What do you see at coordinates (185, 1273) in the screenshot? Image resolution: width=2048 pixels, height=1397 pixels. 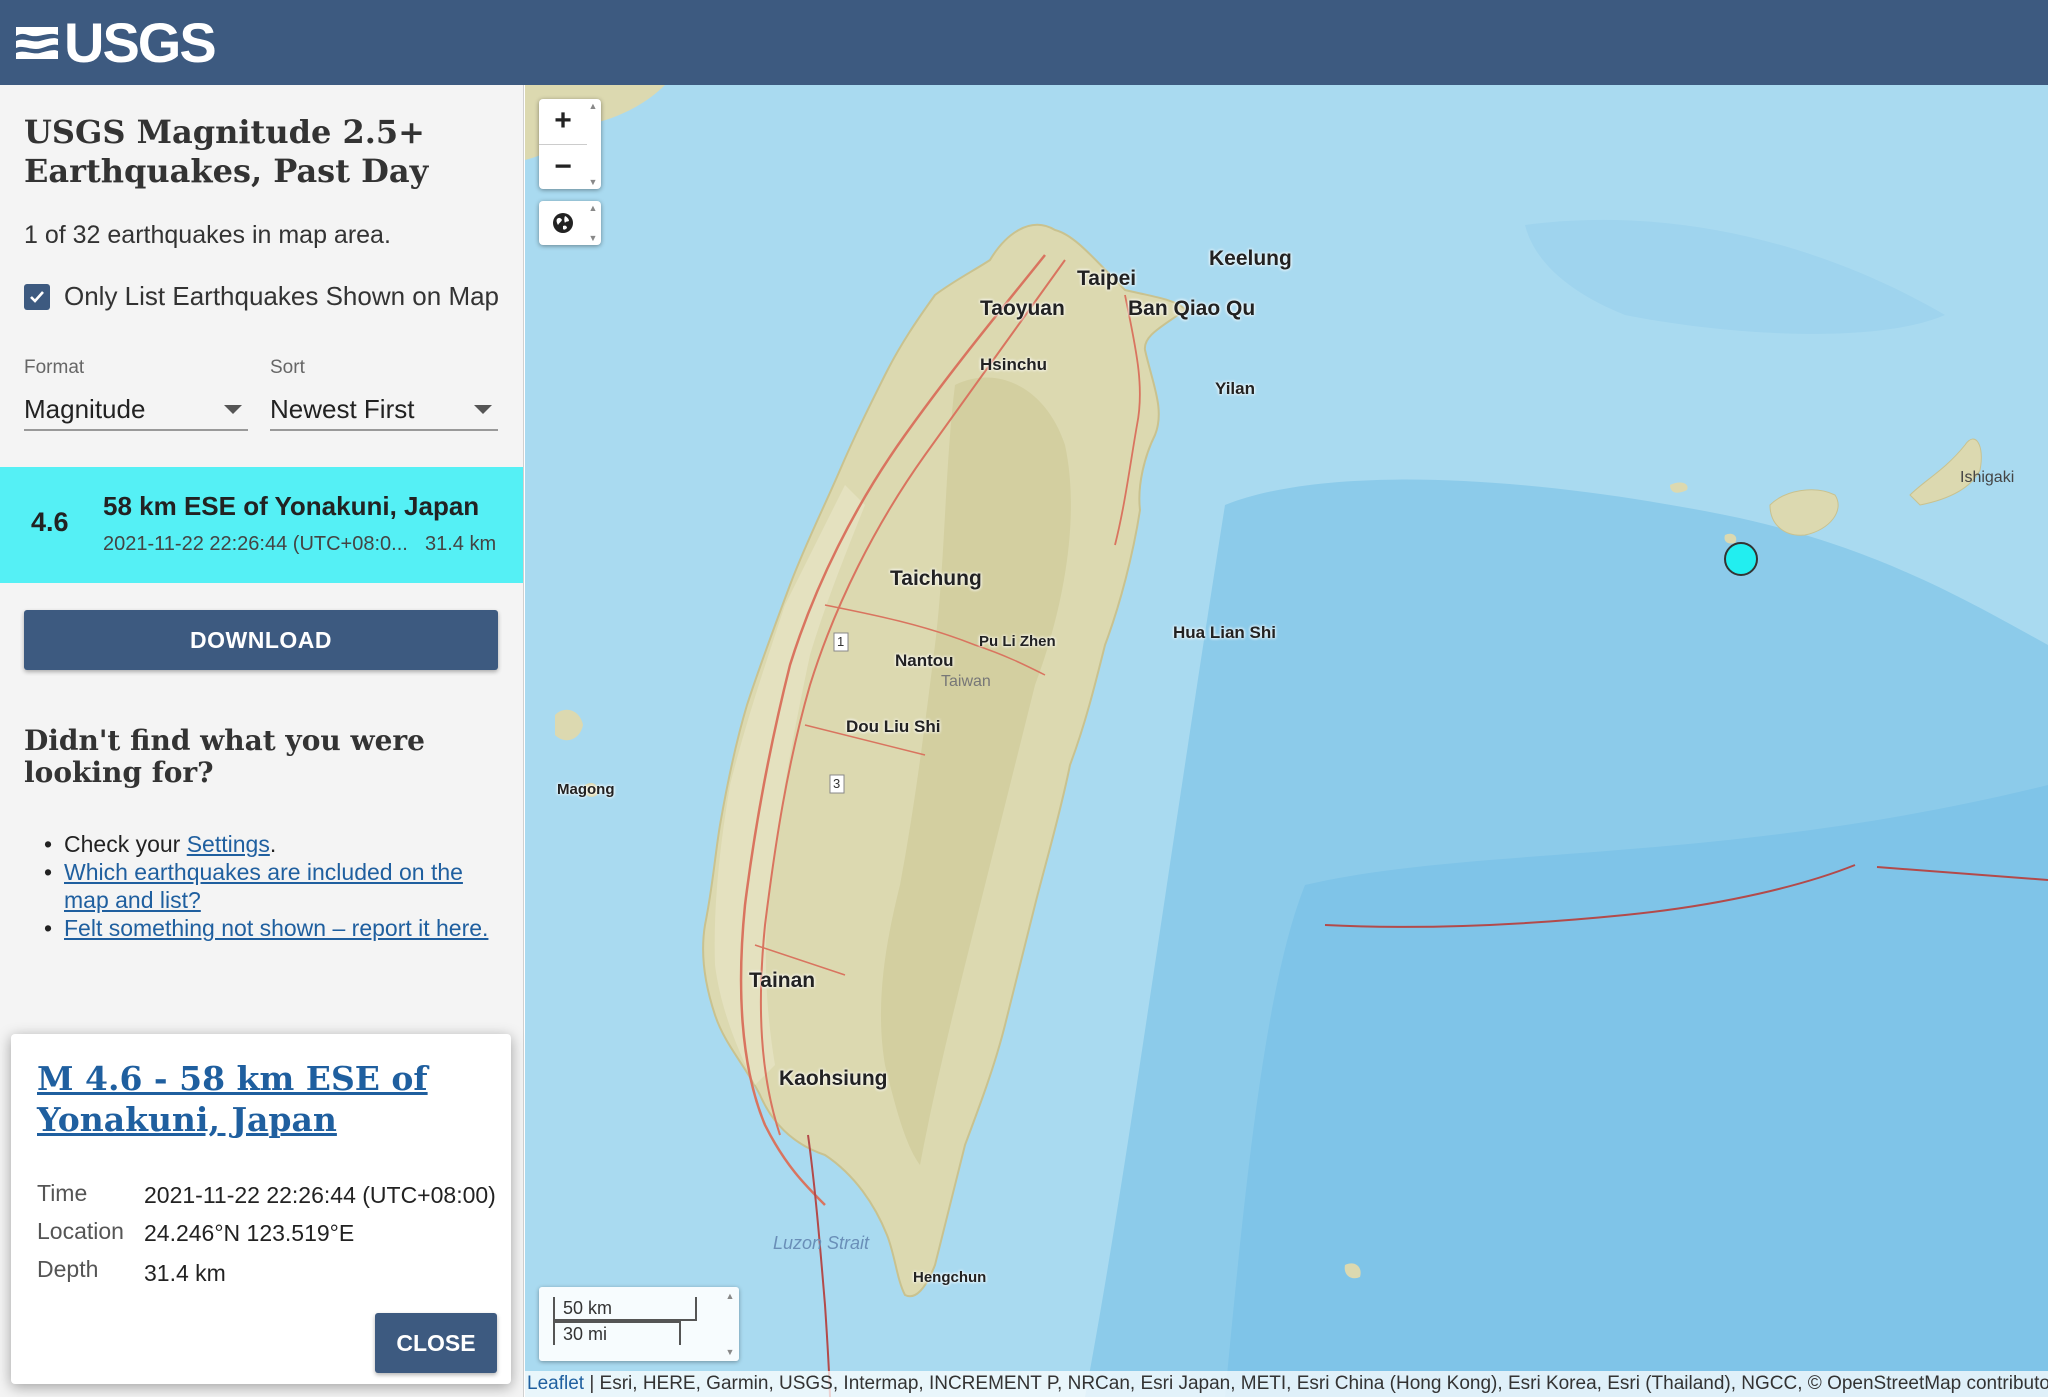 I see `depth-value: 31.4 km` at bounding box center [185, 1273].